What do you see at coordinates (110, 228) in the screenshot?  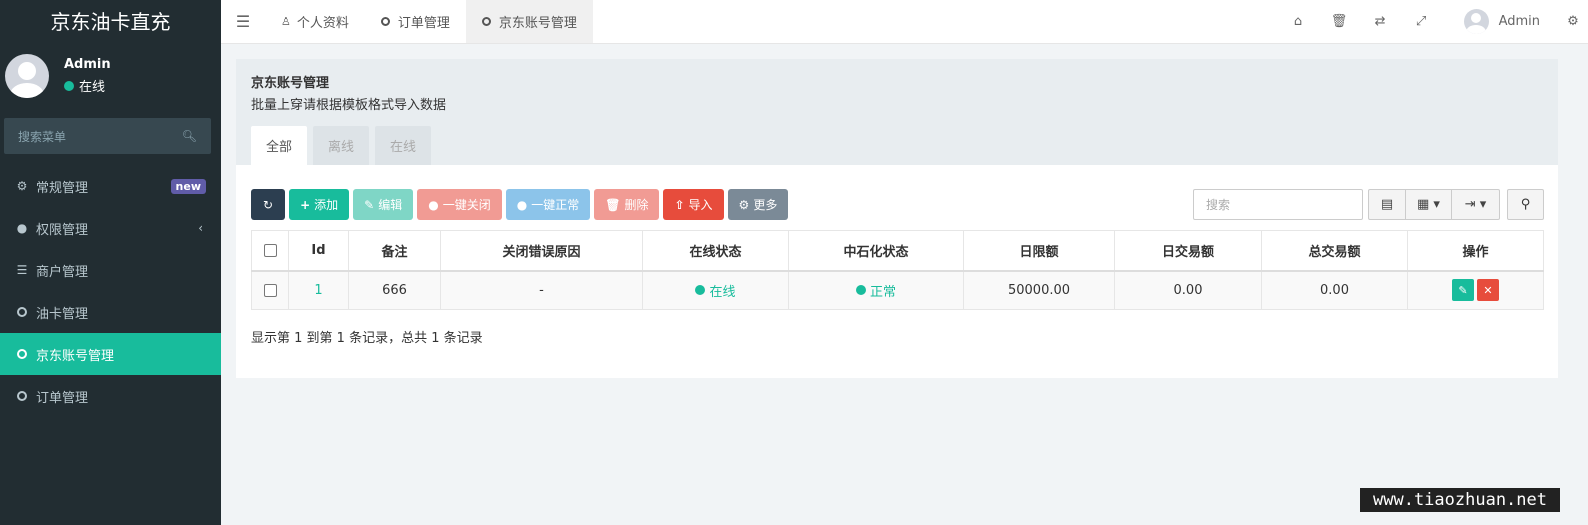 I see `sidebar-item-permission: ● 权限管理 ‹` at bounding box center [110, 228].